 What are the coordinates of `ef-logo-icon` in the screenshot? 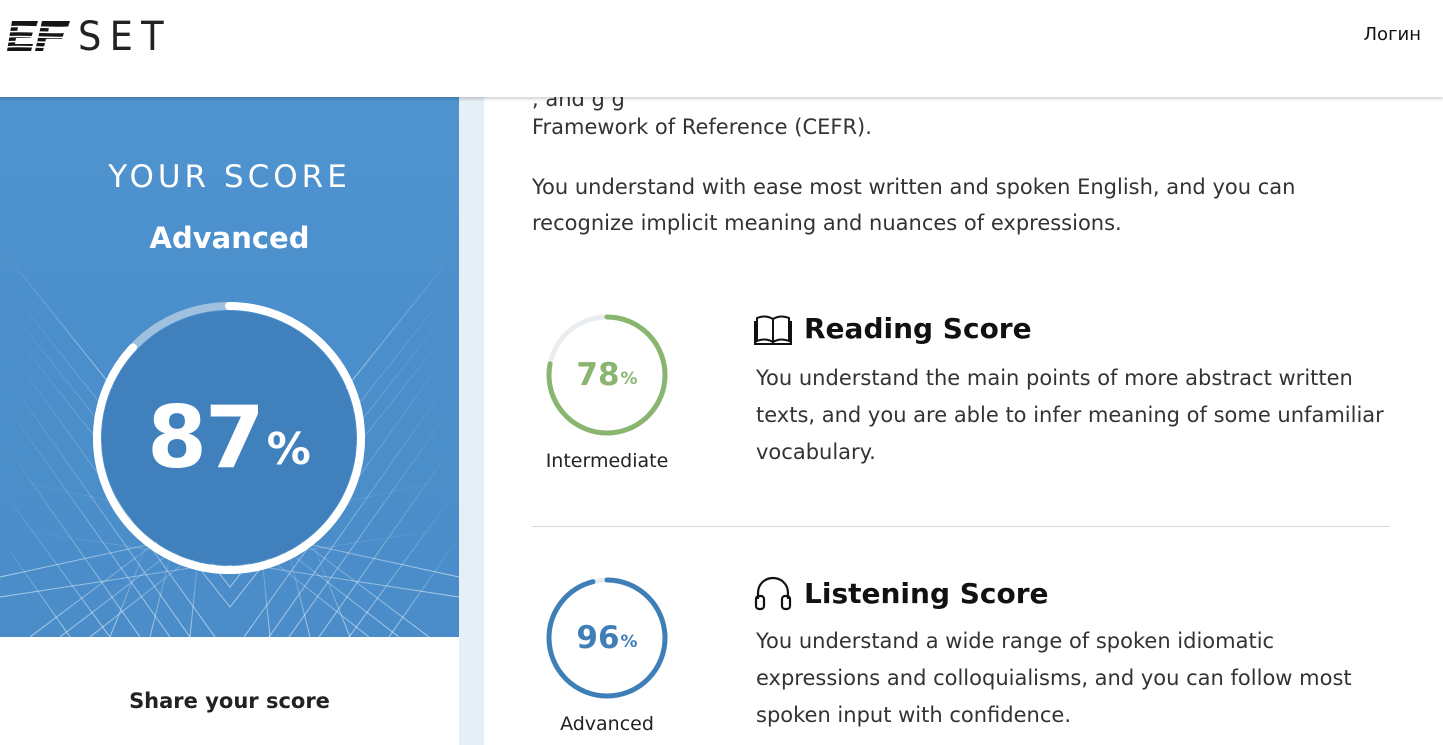 It's located at (39, 36).